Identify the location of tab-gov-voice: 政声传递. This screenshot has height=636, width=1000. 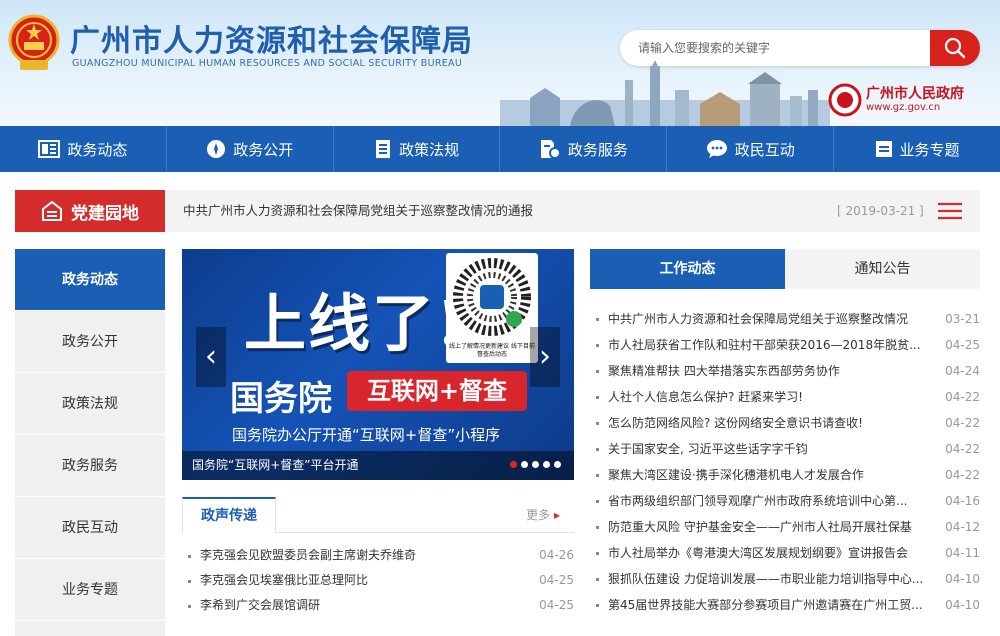
(229, 515).